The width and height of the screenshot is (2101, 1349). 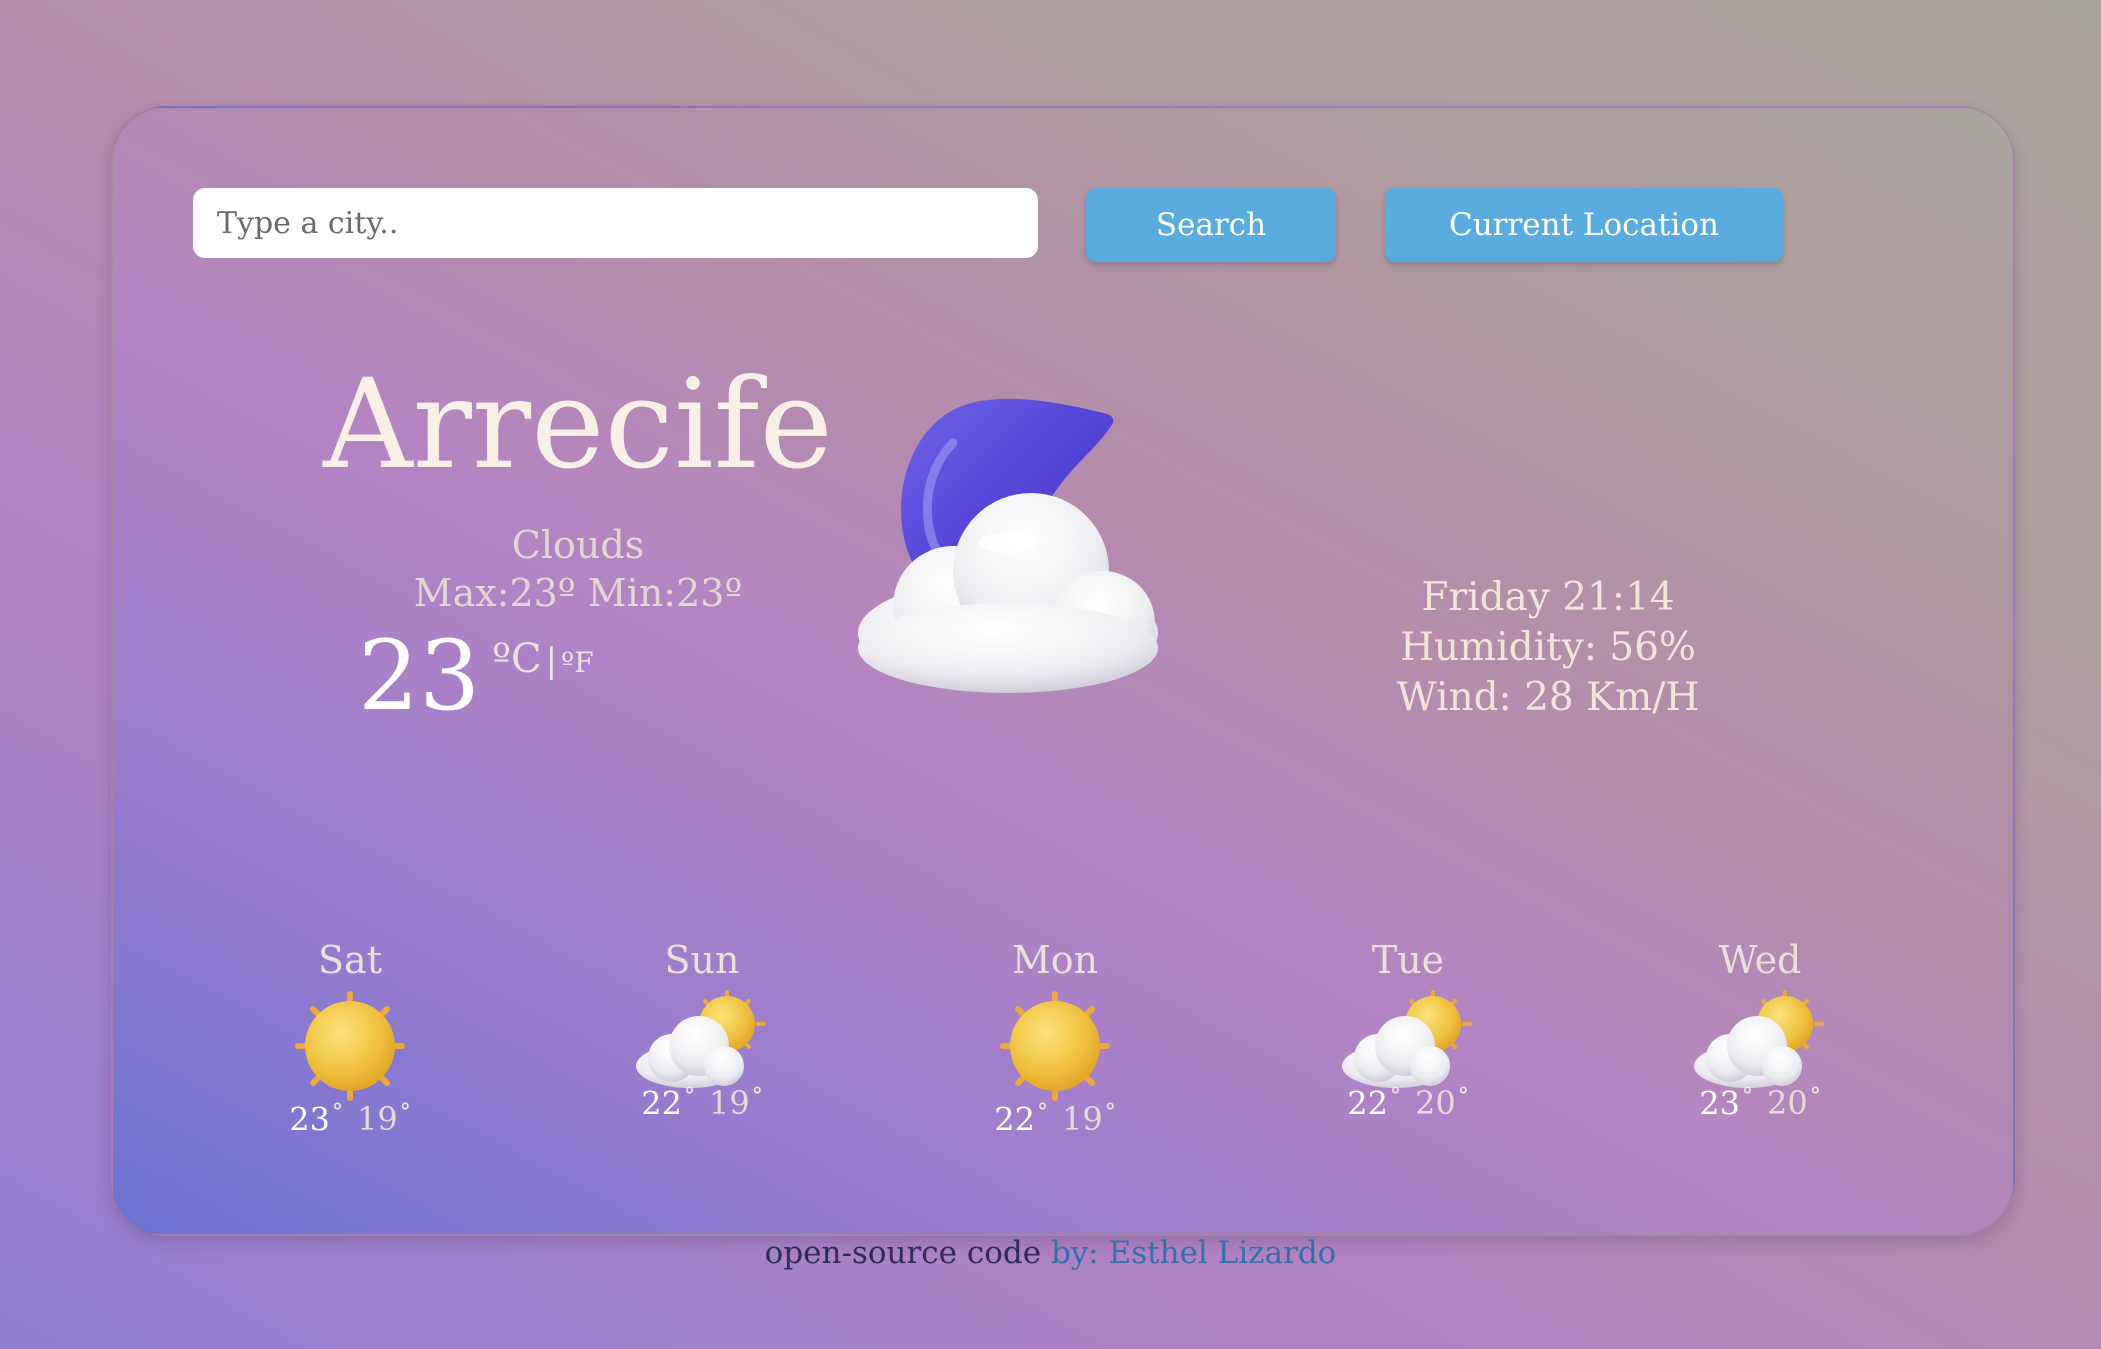 What do you see at coordinates (542, 659) in the screenshot?
I see `unit-toggle: ºC | ºF` at bounding box center [542, 659].